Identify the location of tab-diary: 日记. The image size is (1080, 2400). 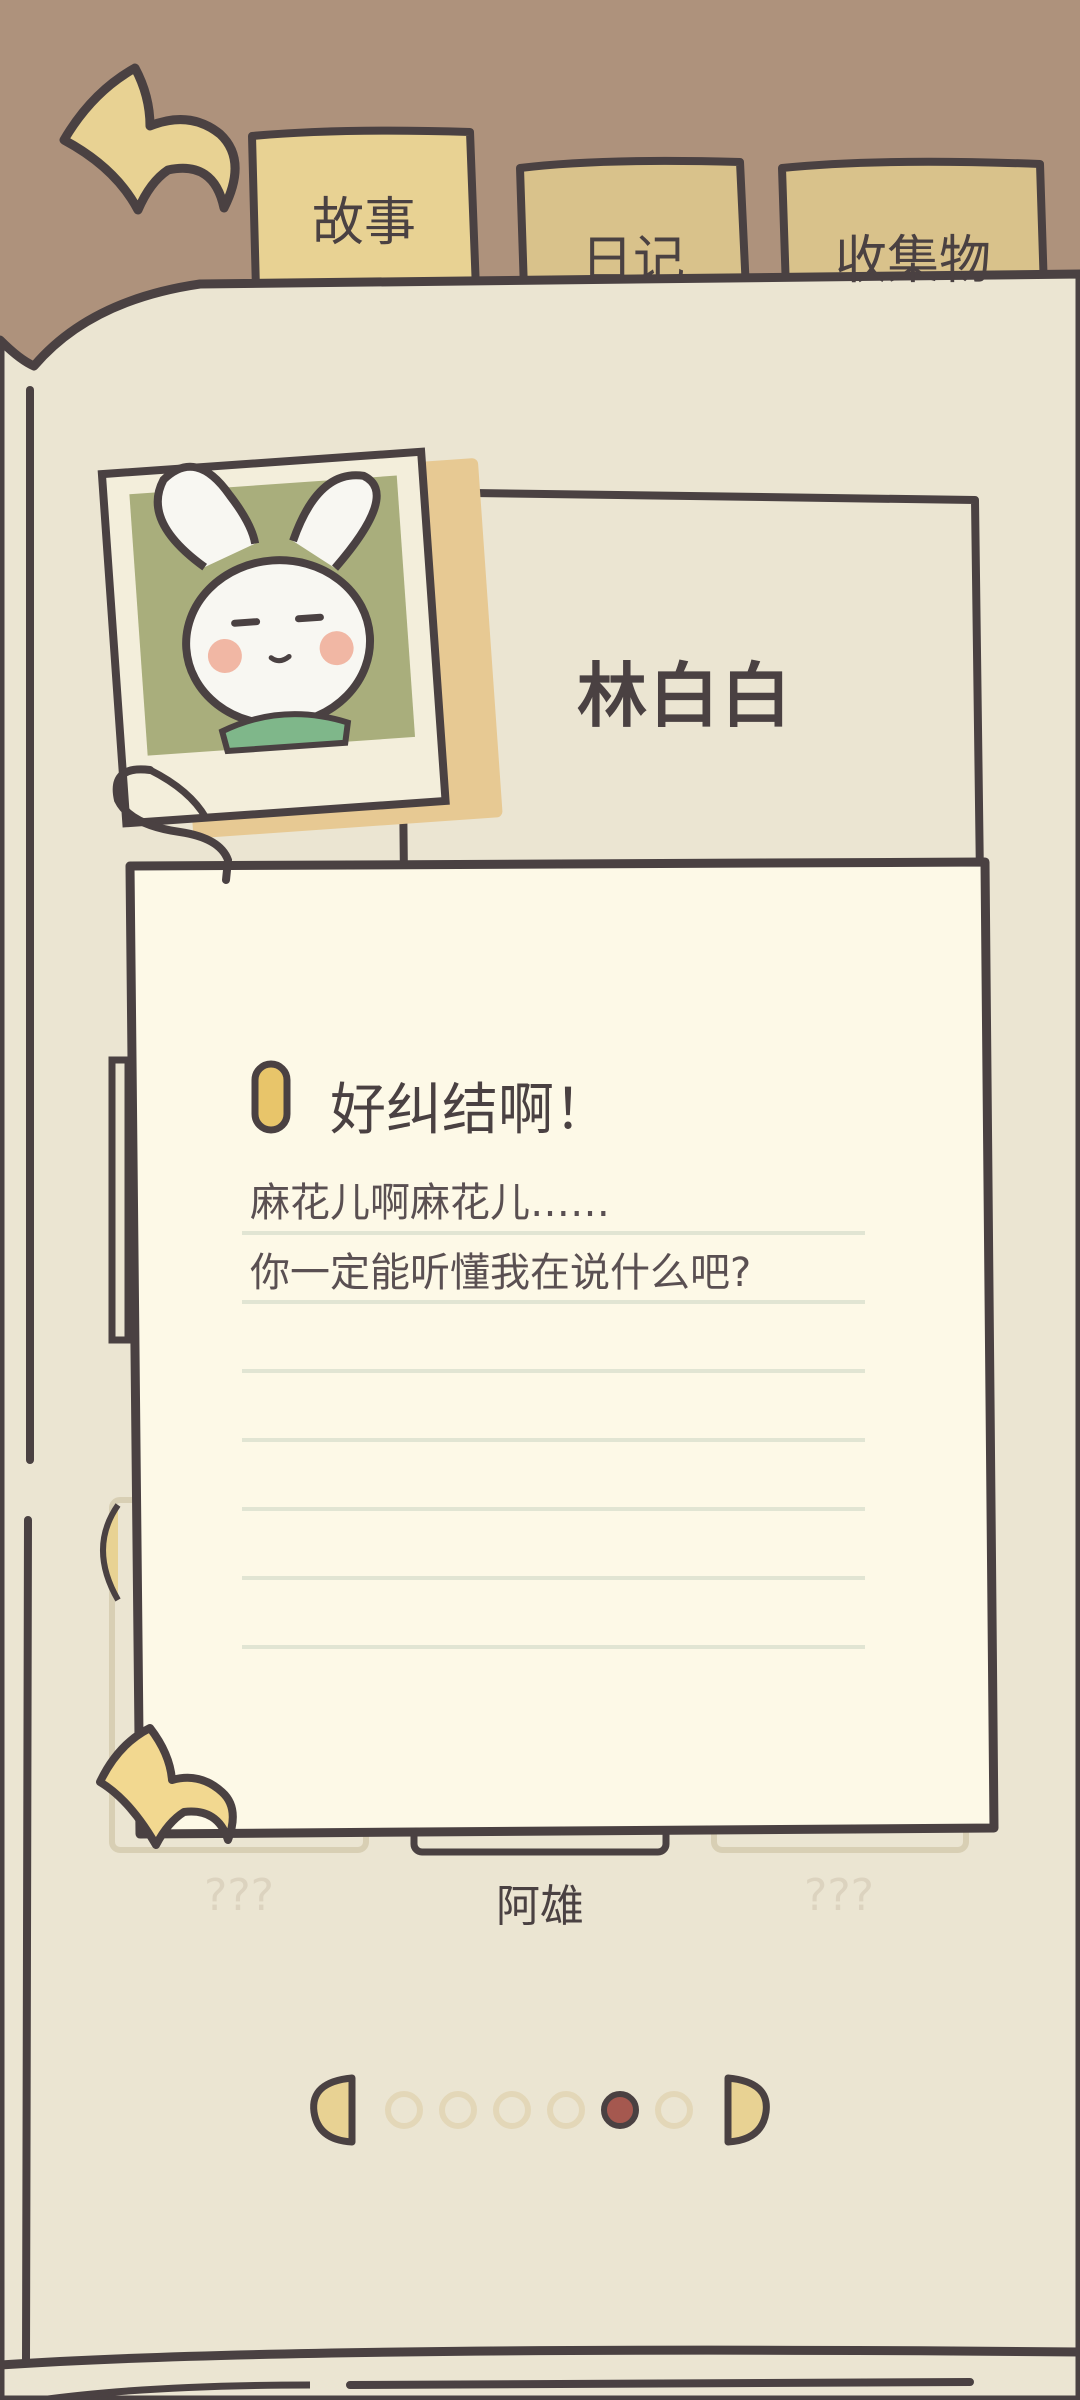
(633, 226).